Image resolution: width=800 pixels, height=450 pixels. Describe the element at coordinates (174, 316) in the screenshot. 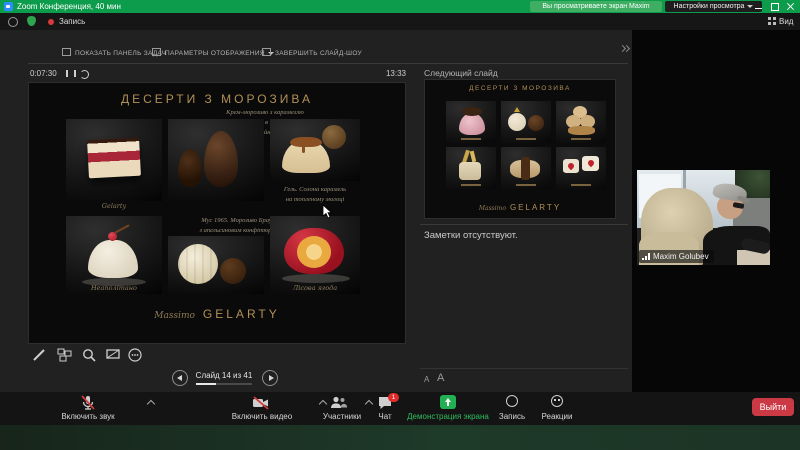

I see `brand-script-text: Massimo` at that location.